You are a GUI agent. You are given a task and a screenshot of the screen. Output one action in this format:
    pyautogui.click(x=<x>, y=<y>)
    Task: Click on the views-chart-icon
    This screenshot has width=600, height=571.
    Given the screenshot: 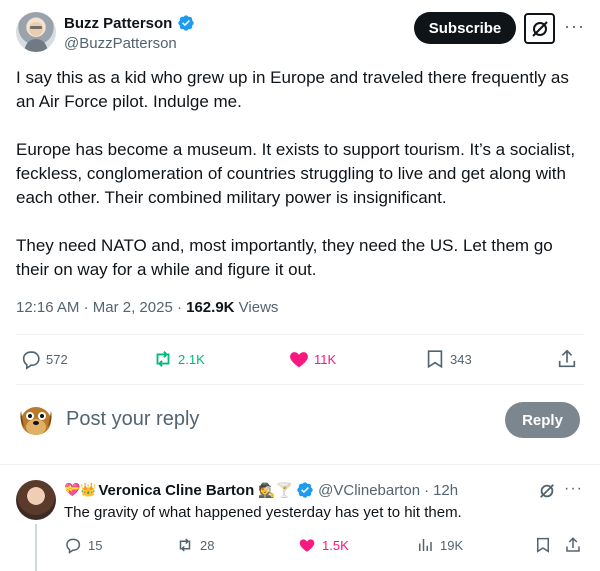 What is the action you would take?
    pyautogui.click(x=425, y=545)
    